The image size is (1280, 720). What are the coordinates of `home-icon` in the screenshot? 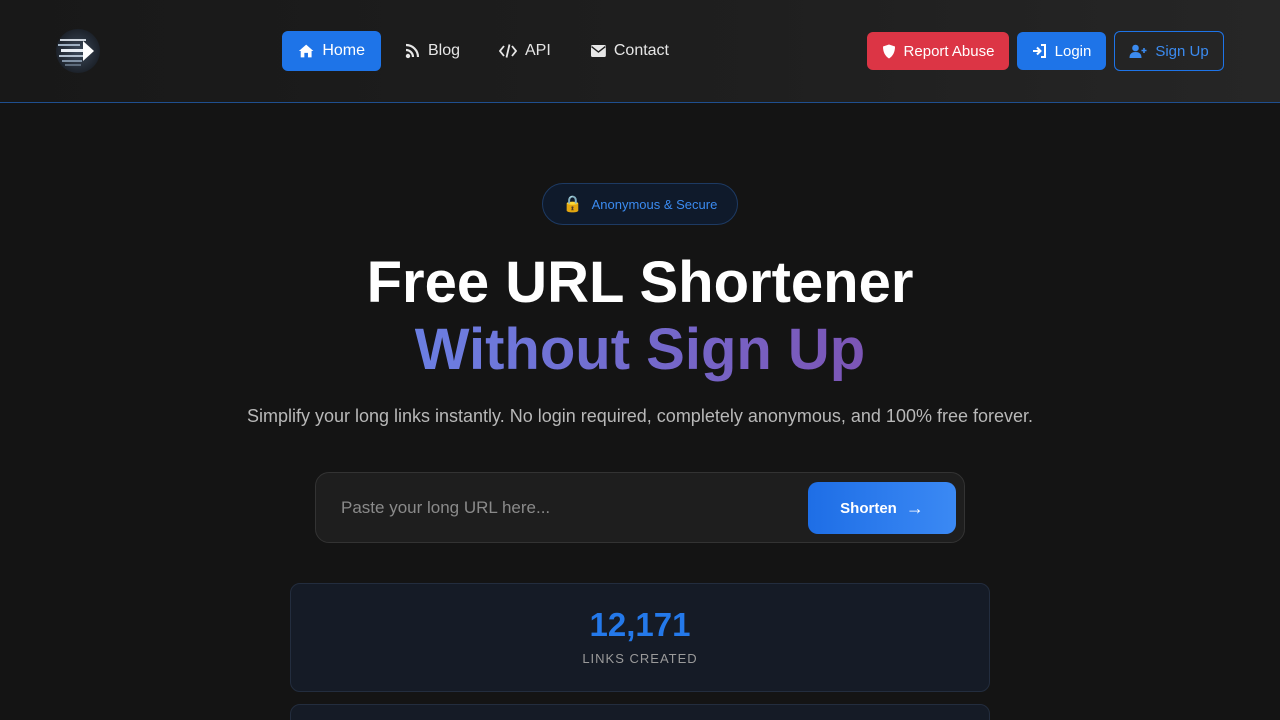 It's located at (306, 51).